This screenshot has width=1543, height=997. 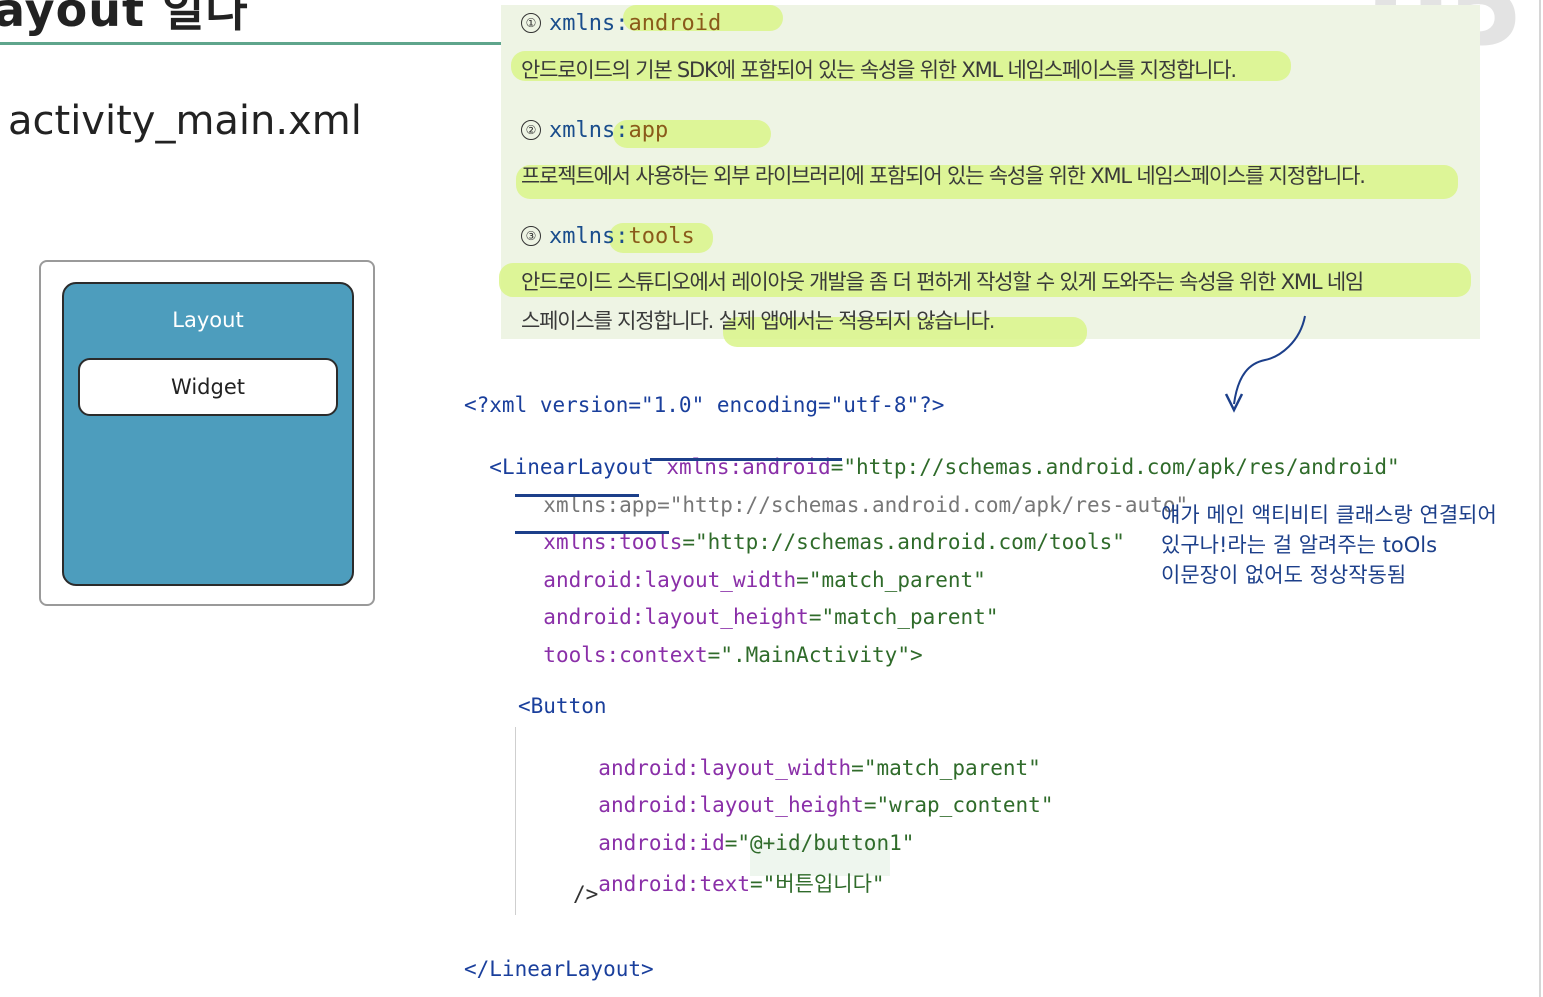 I want to click on note-3-label: ③ xmlns:tools, so click(x=608, y=236).